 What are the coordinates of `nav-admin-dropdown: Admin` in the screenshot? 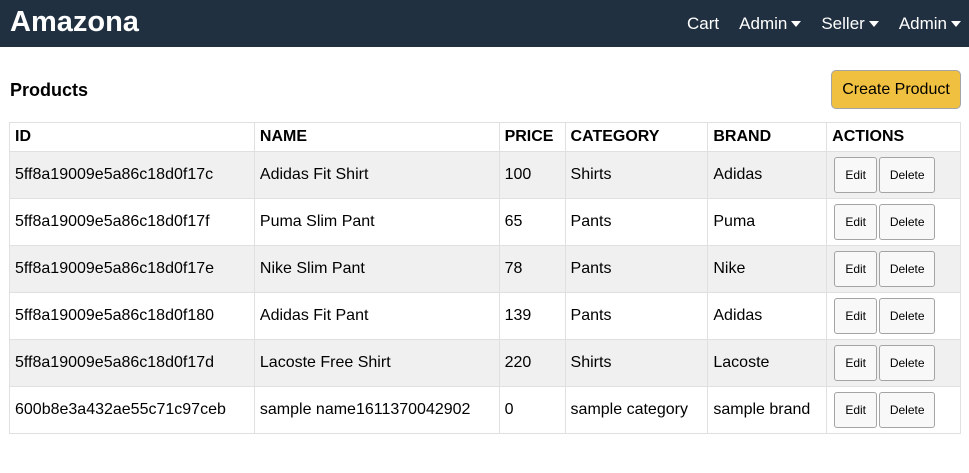 It's located at (770, 23).